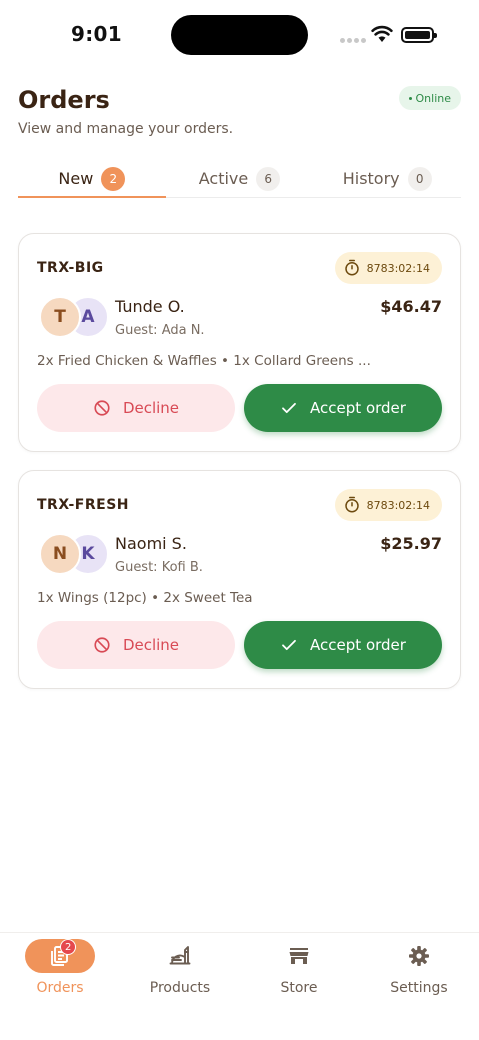  Describe the element at coordinates (371, 178) in the screenshot. I see `tab-label: History` at that location.